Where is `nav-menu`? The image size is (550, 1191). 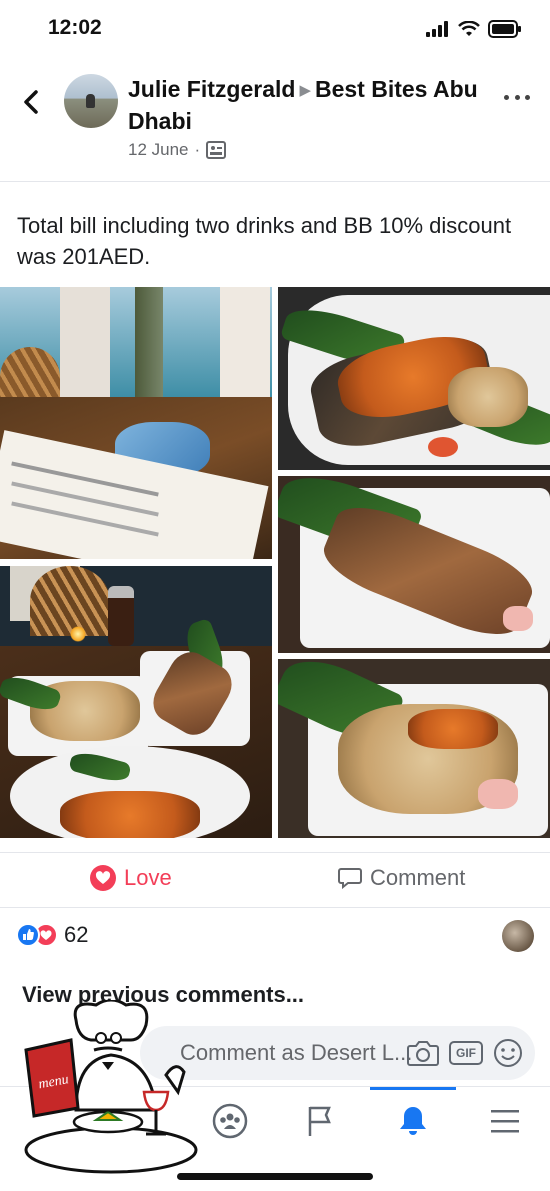
nav-menu is located at coordinates (505, 1121).